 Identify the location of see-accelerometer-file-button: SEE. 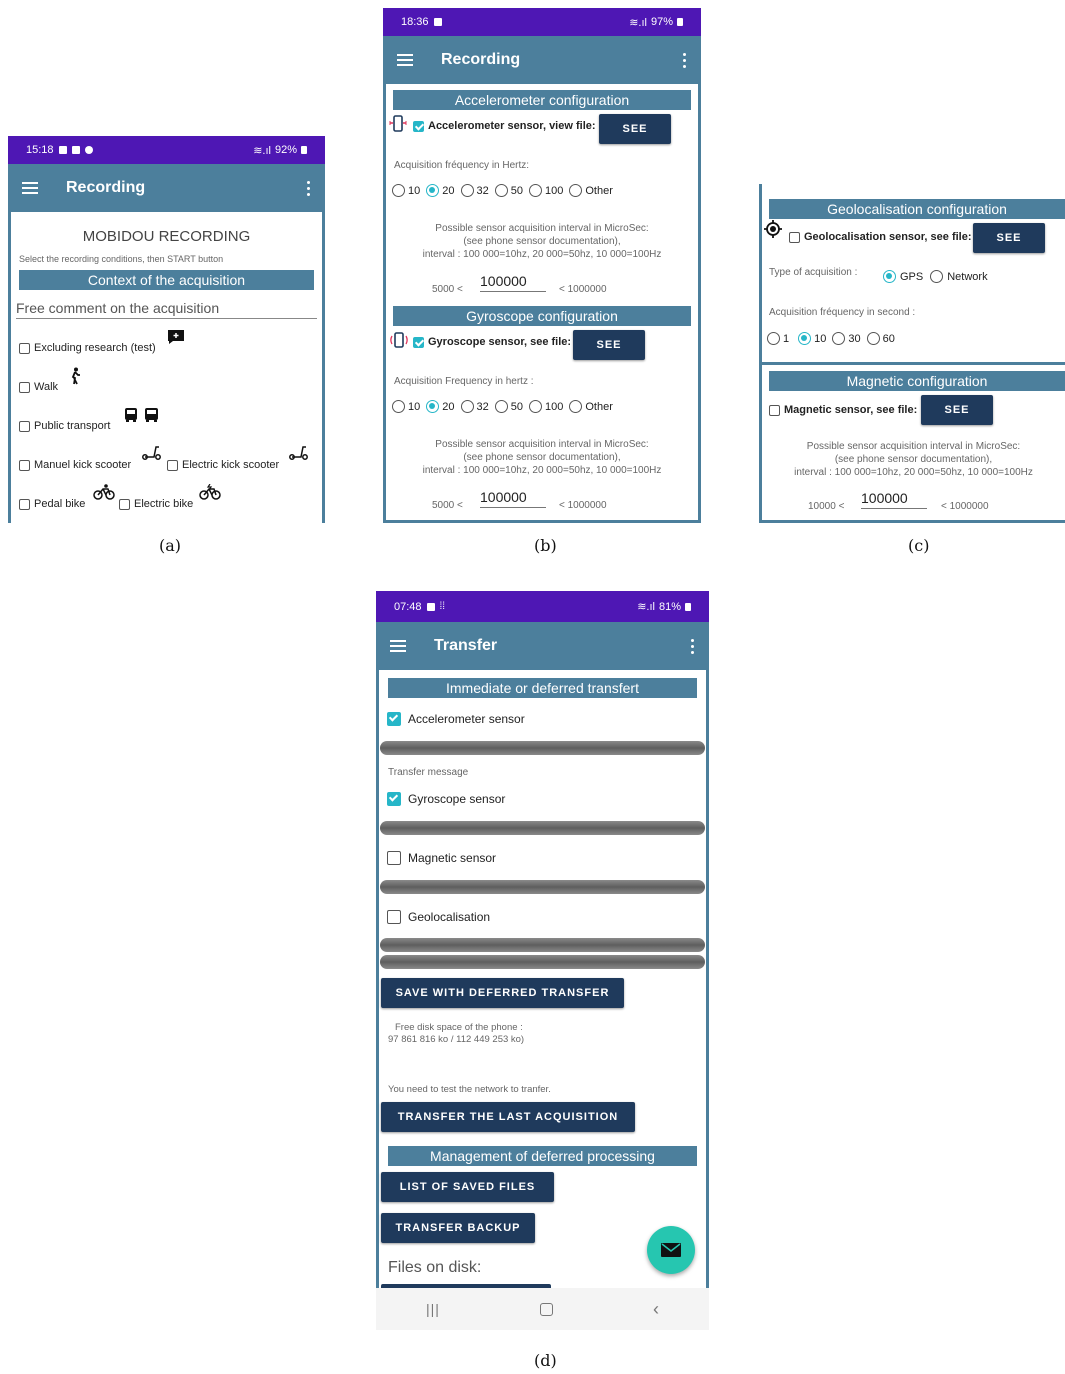
(635, 129).